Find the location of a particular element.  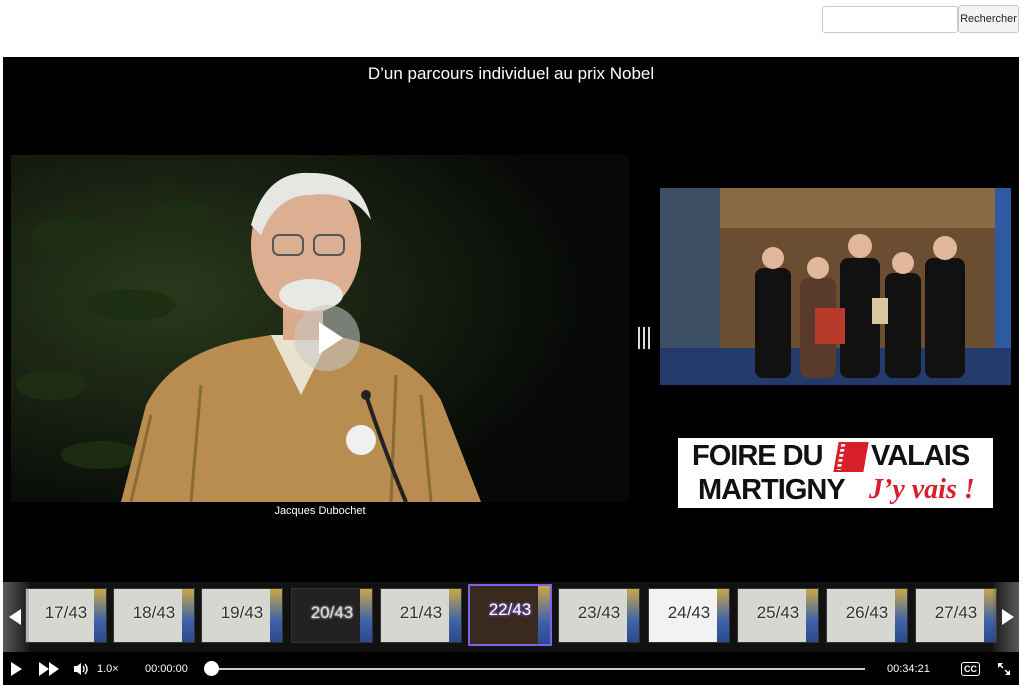

player-controls: 1.0× 00:00:00 00:34:21 CC is located at coordinates (511, 668).